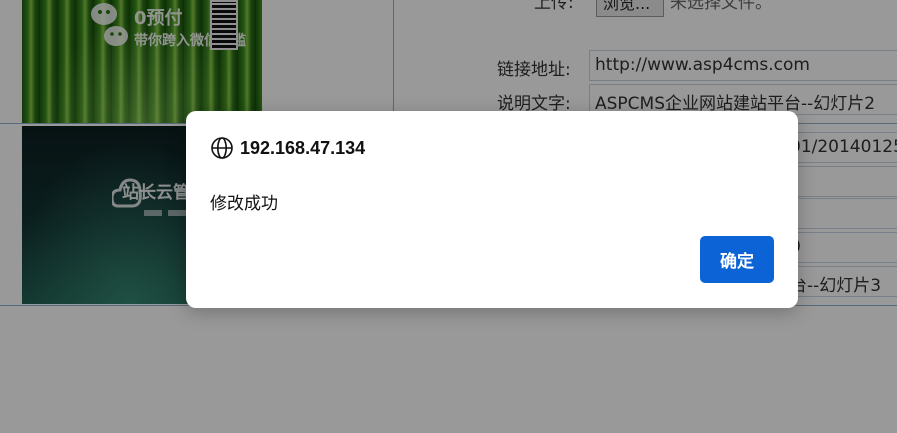  What do you see at coordinates (303, 147) in the screenshot?
I see `dialog-origin: 192.168.47.134` at bounding box center [303, 147].